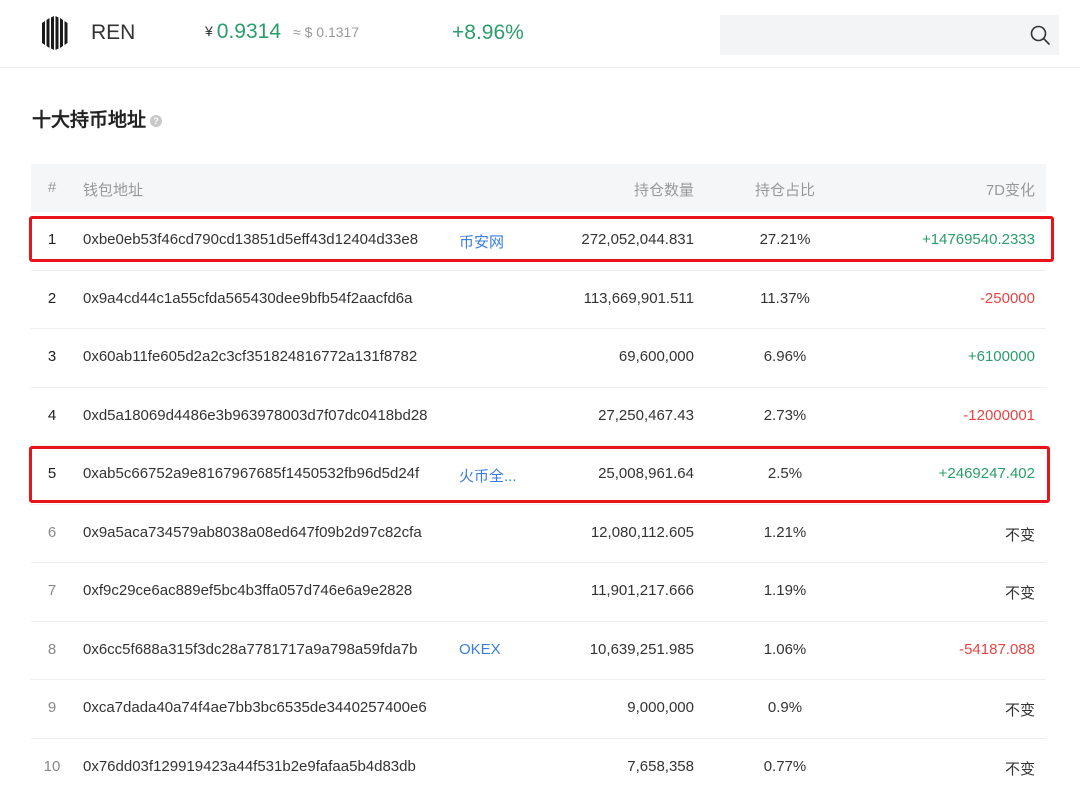 This screenshot has width=1080, height=792. I want to click on section-title: 十大持币地址?, so click(97, 118).